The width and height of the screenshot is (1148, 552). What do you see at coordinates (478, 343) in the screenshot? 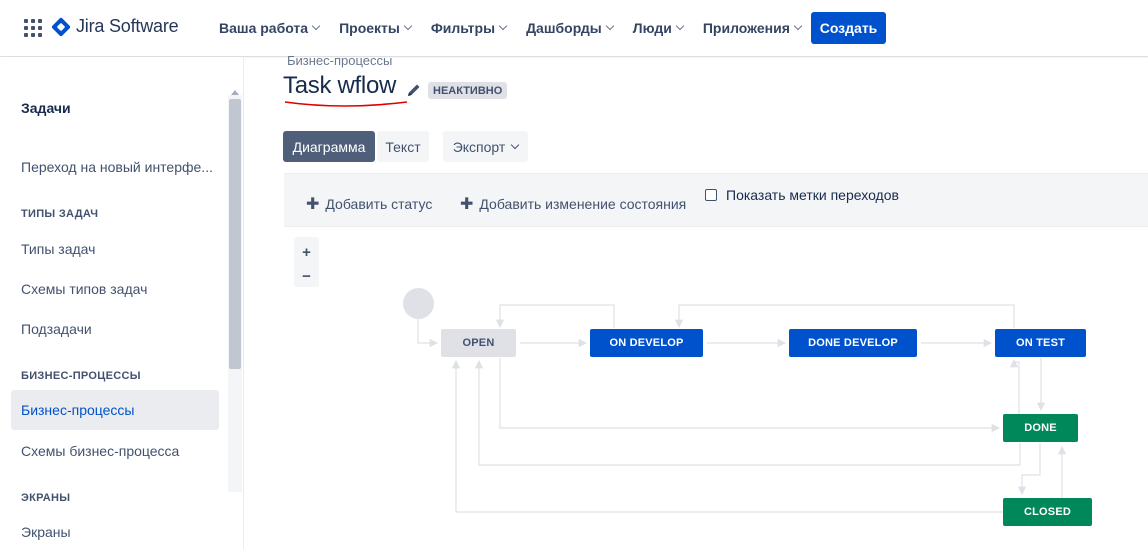
I see `status-open: OPEN` at bounding box center [478, 343].